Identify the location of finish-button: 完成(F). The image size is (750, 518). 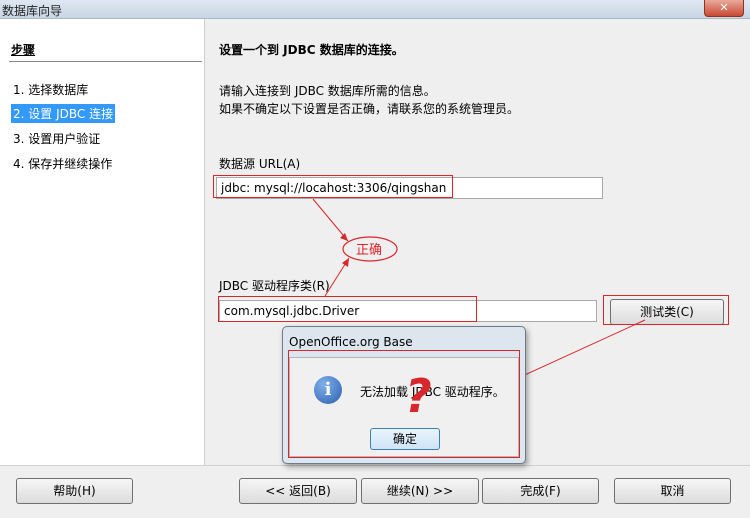
(540, 491).